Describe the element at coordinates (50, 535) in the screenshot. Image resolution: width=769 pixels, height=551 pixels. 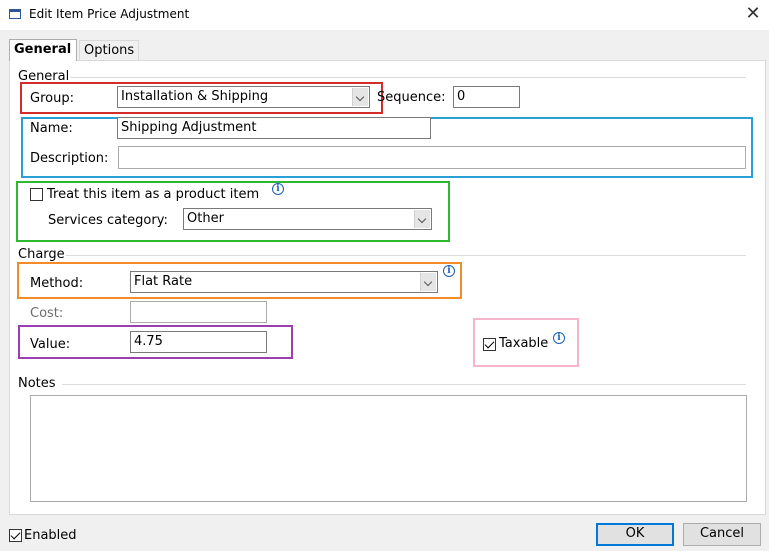
I see `enabled-label: Enabled` at that location.